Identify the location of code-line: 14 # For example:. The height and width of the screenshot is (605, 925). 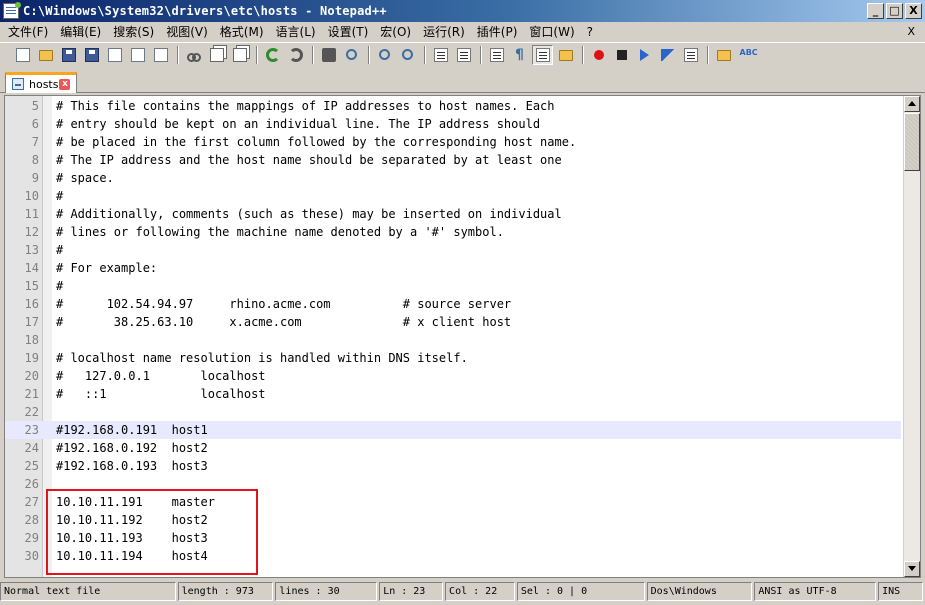
(453, 268).